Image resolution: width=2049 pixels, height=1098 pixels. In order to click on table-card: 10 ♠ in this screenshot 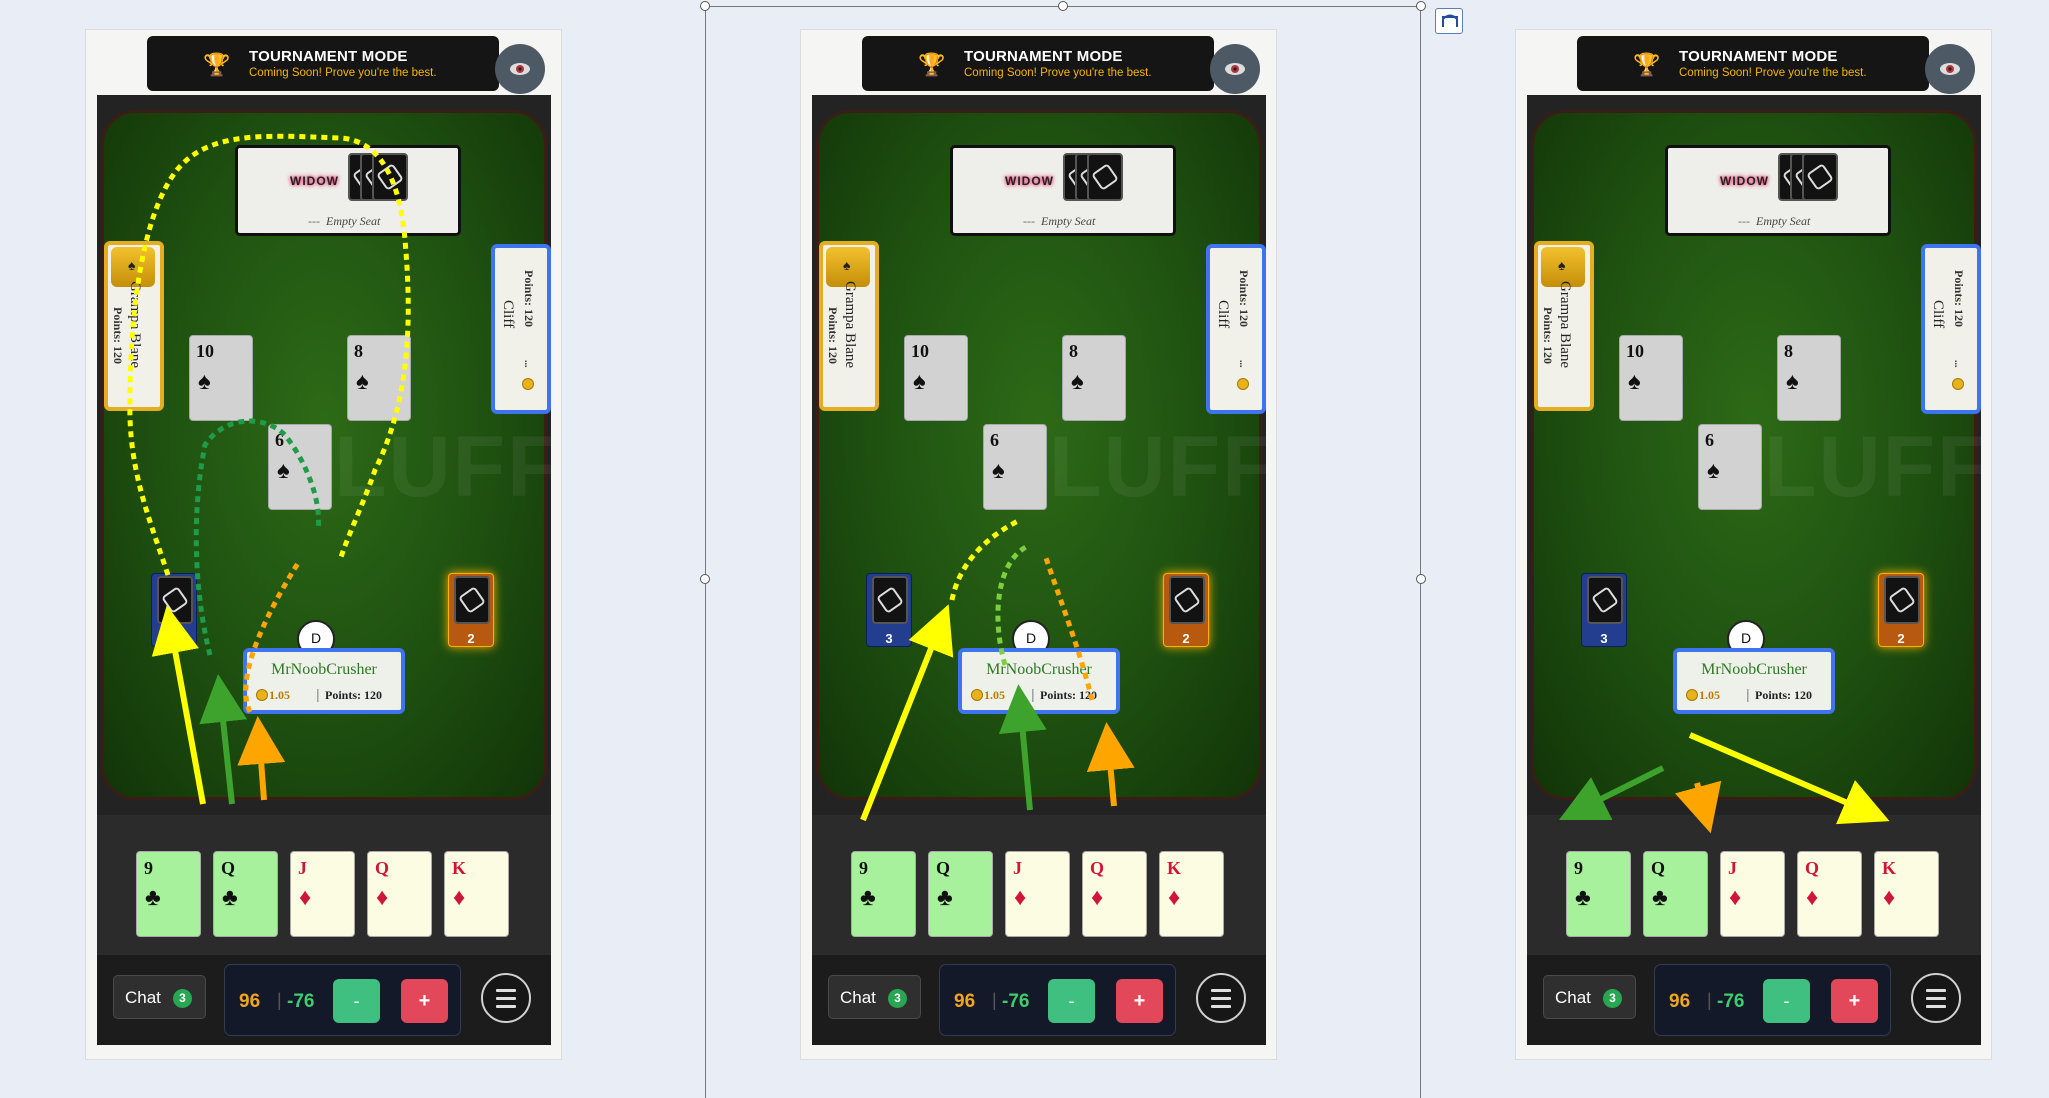, I will do `click(936, 378)`.